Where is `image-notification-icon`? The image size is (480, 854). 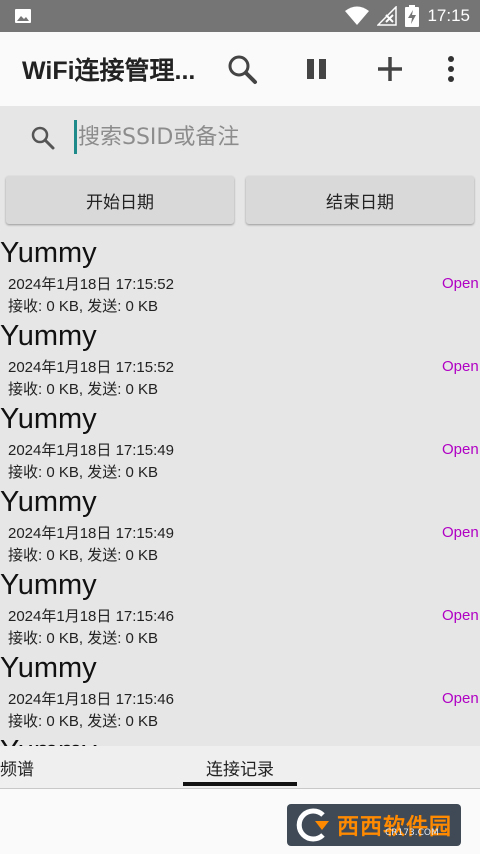 image-notification-icon is located at coordinates (23, 16).